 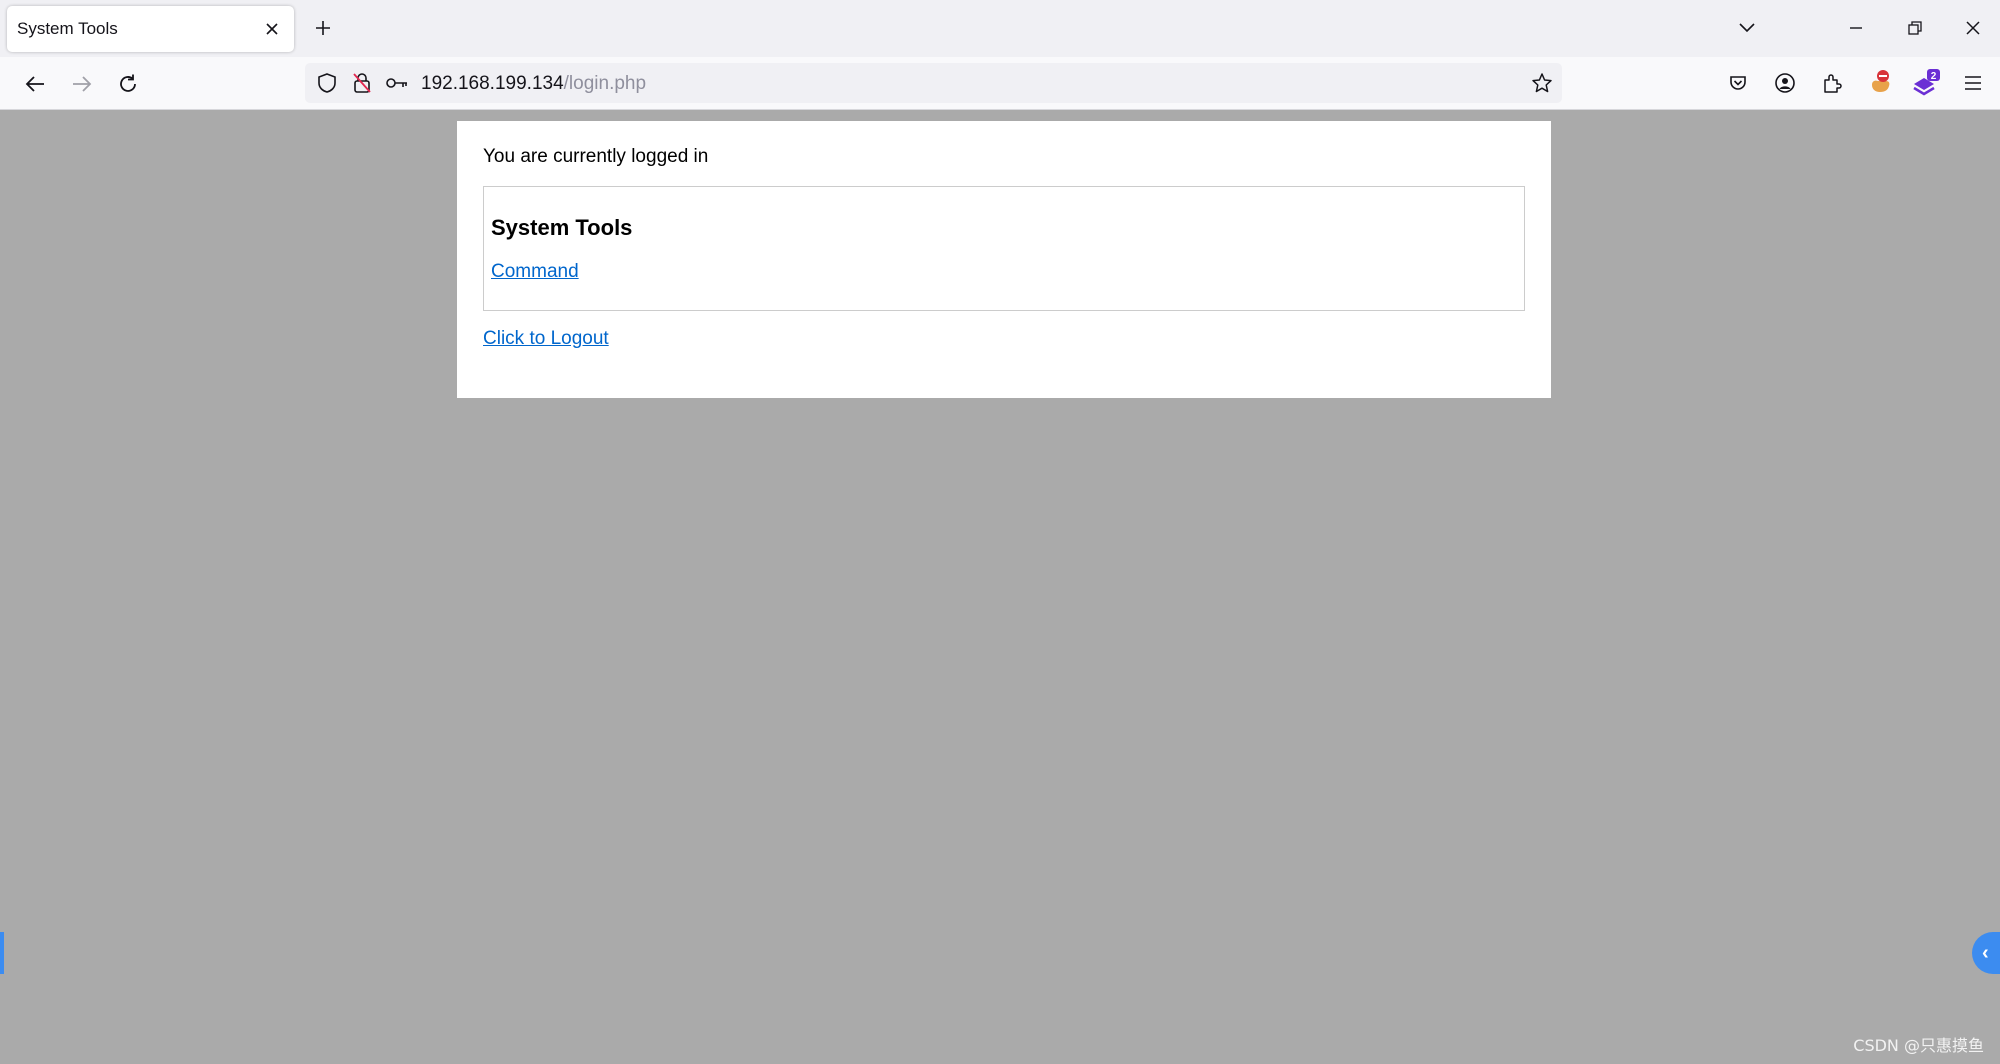 I want to click on tab-strip: System Tools, so click(x=1000, y=28).